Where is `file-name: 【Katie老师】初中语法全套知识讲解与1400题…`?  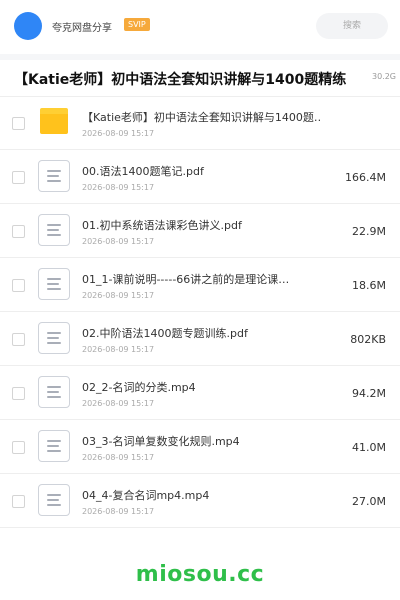 file-name: 【Katie老师】初中语法全套知识讲解与1400题… is located at coordinates (202, 117).